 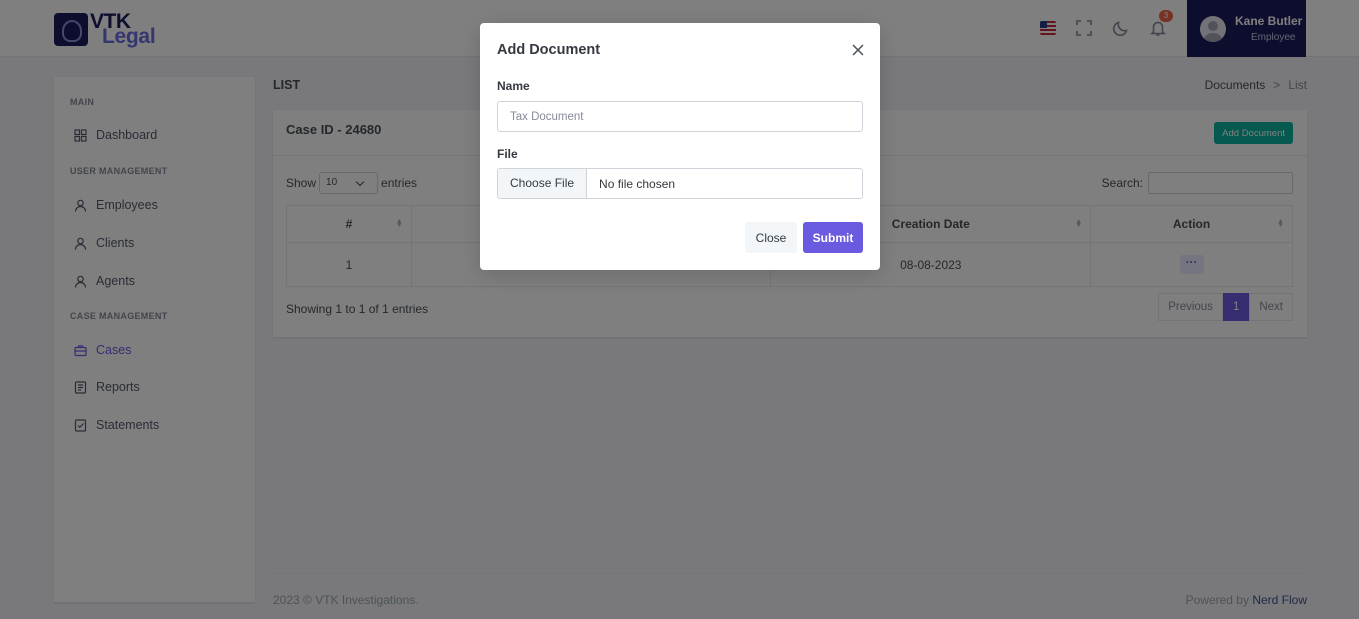 I want to click on submit-button: Submit, so click(x=833, y=237).